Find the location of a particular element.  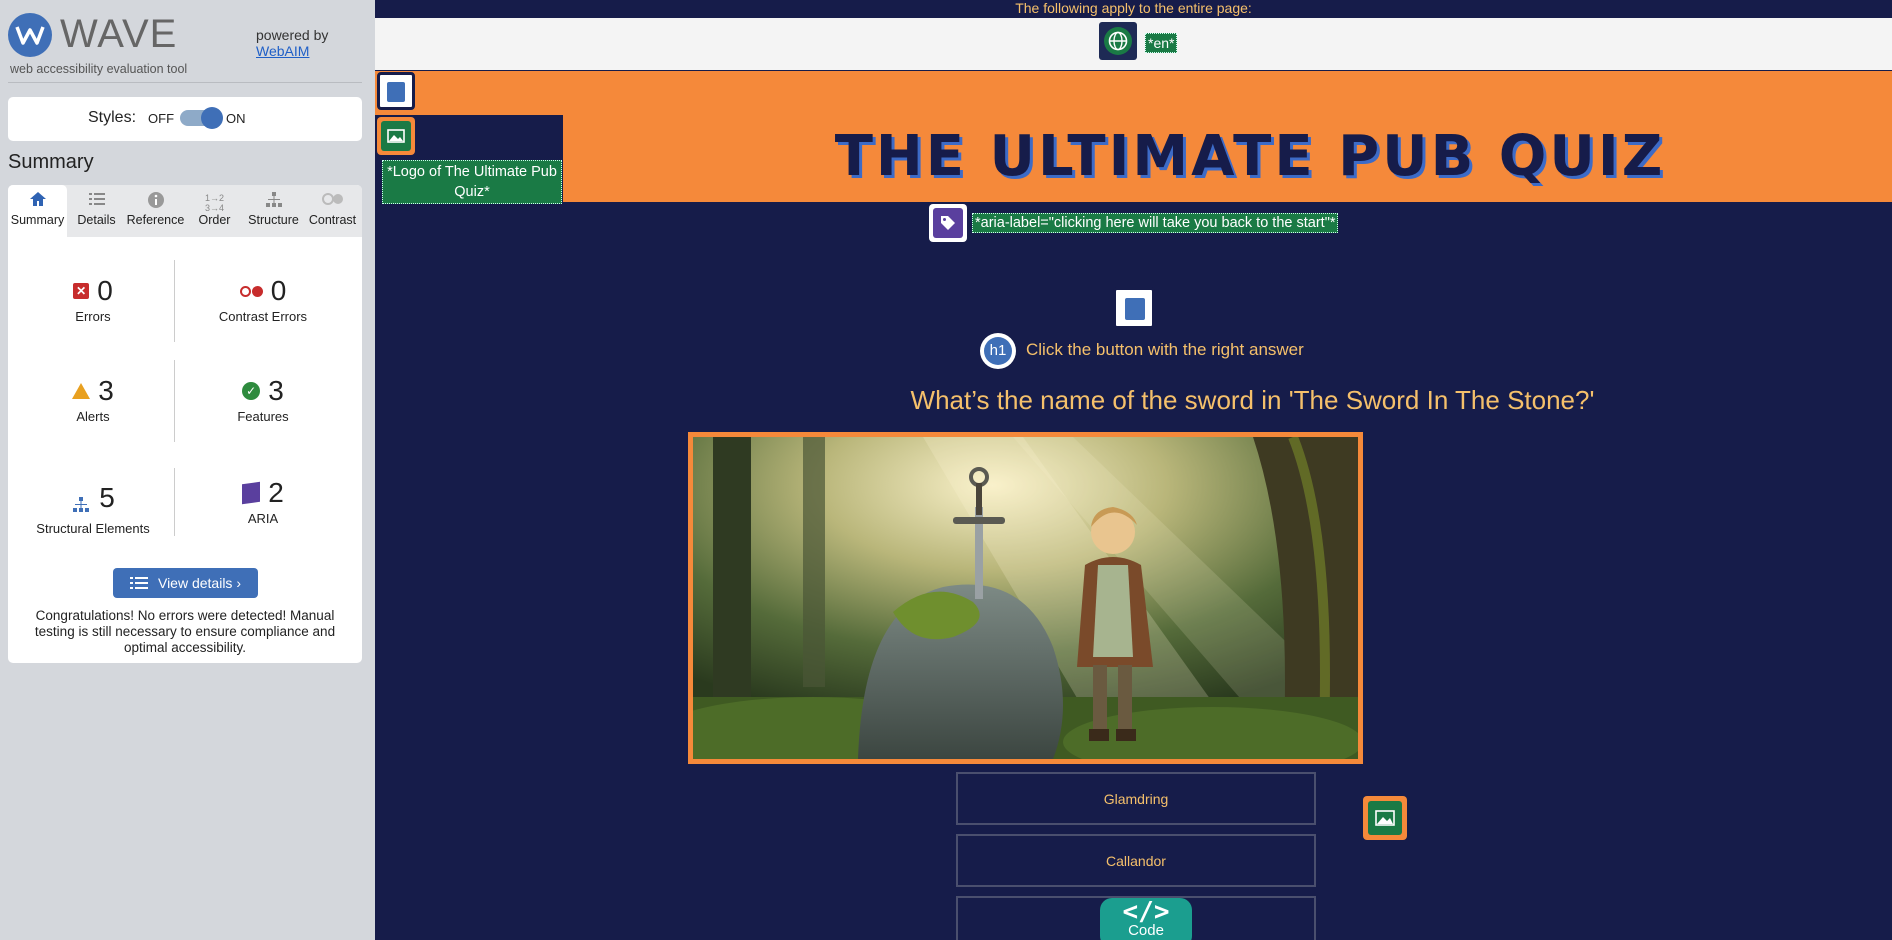

language-label: *en* is located at coordinates (1161, 43).